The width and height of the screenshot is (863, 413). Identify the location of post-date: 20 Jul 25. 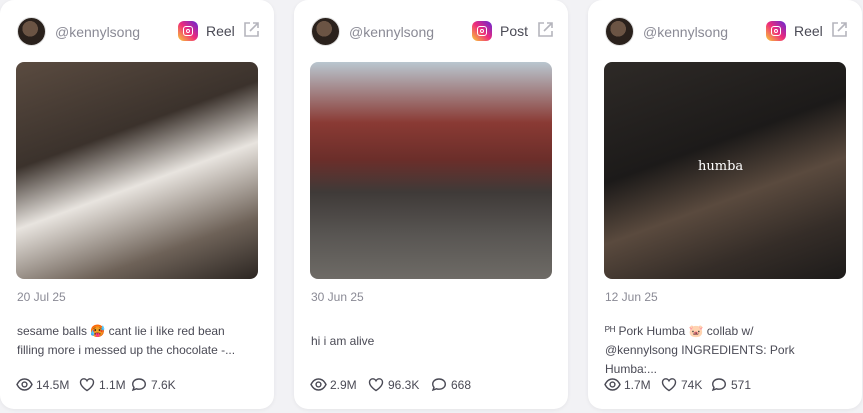
(41, 297).